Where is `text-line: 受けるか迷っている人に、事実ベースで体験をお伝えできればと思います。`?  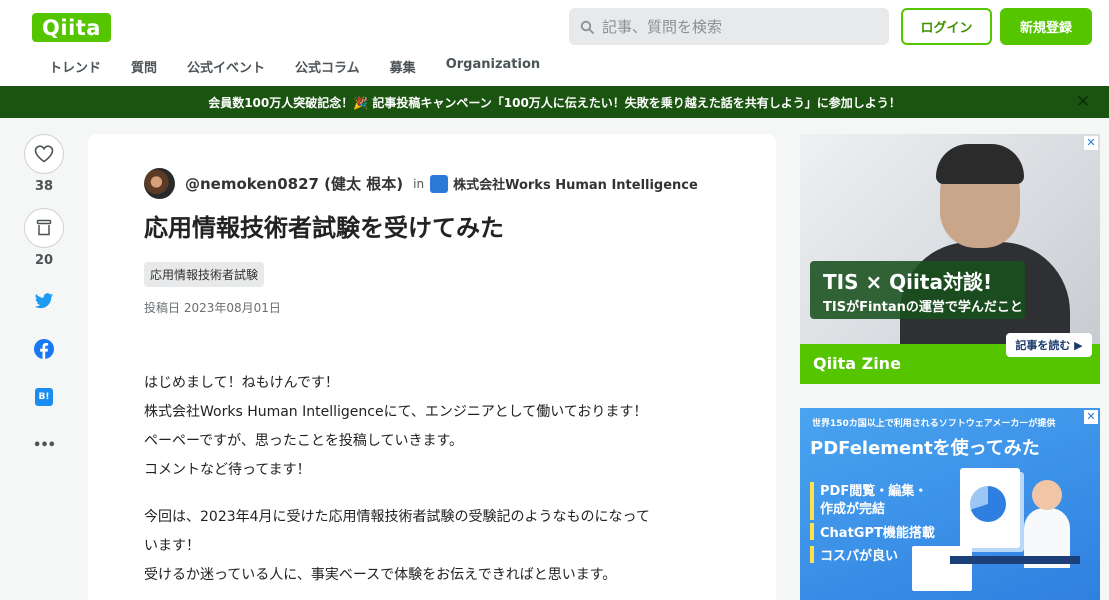 text-line: 受けるか迷っている人に、事実ベースで体験をお伝えできればと思います。 is located at coordinates (380, 575).